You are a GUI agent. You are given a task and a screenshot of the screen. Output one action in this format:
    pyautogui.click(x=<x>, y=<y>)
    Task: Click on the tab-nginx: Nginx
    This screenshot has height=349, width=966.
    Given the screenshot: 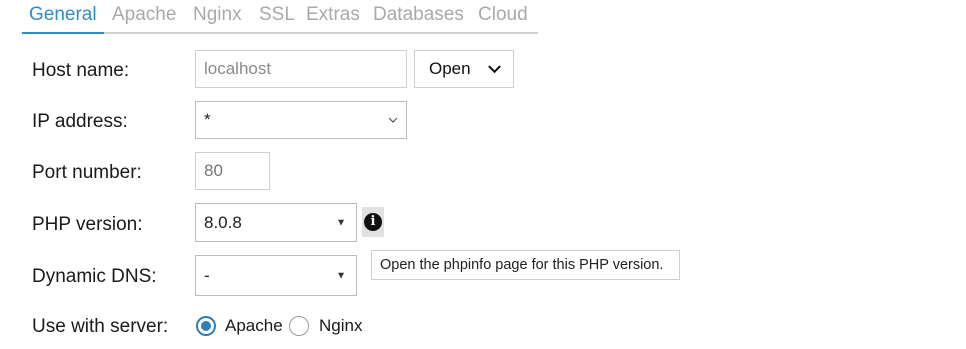 What is the action you would take?
    pyautogui.click(x=217, y=15)
    